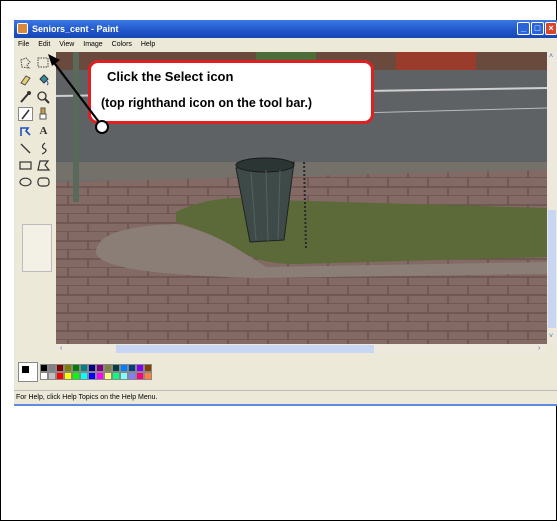  I want to click on foreground-color, so click(25, 369).